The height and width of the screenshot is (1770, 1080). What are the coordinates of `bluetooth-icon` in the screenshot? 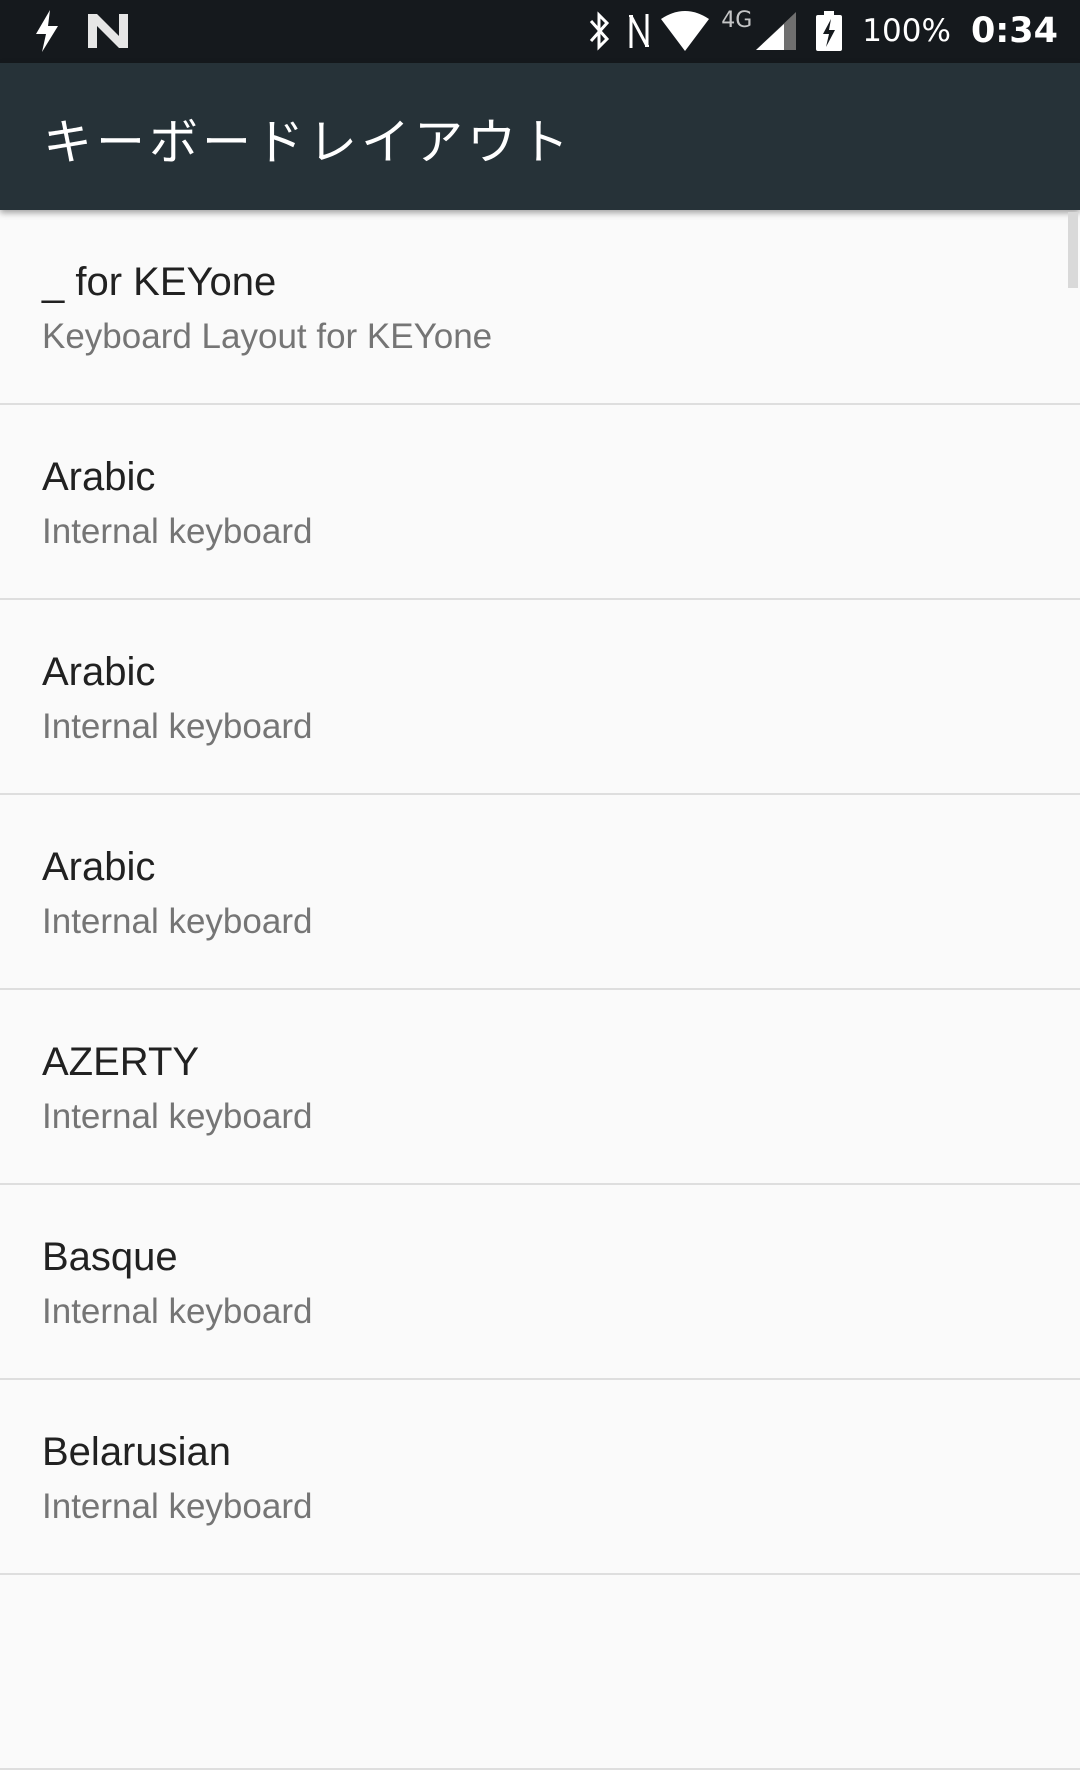 It's located at (599, 31).